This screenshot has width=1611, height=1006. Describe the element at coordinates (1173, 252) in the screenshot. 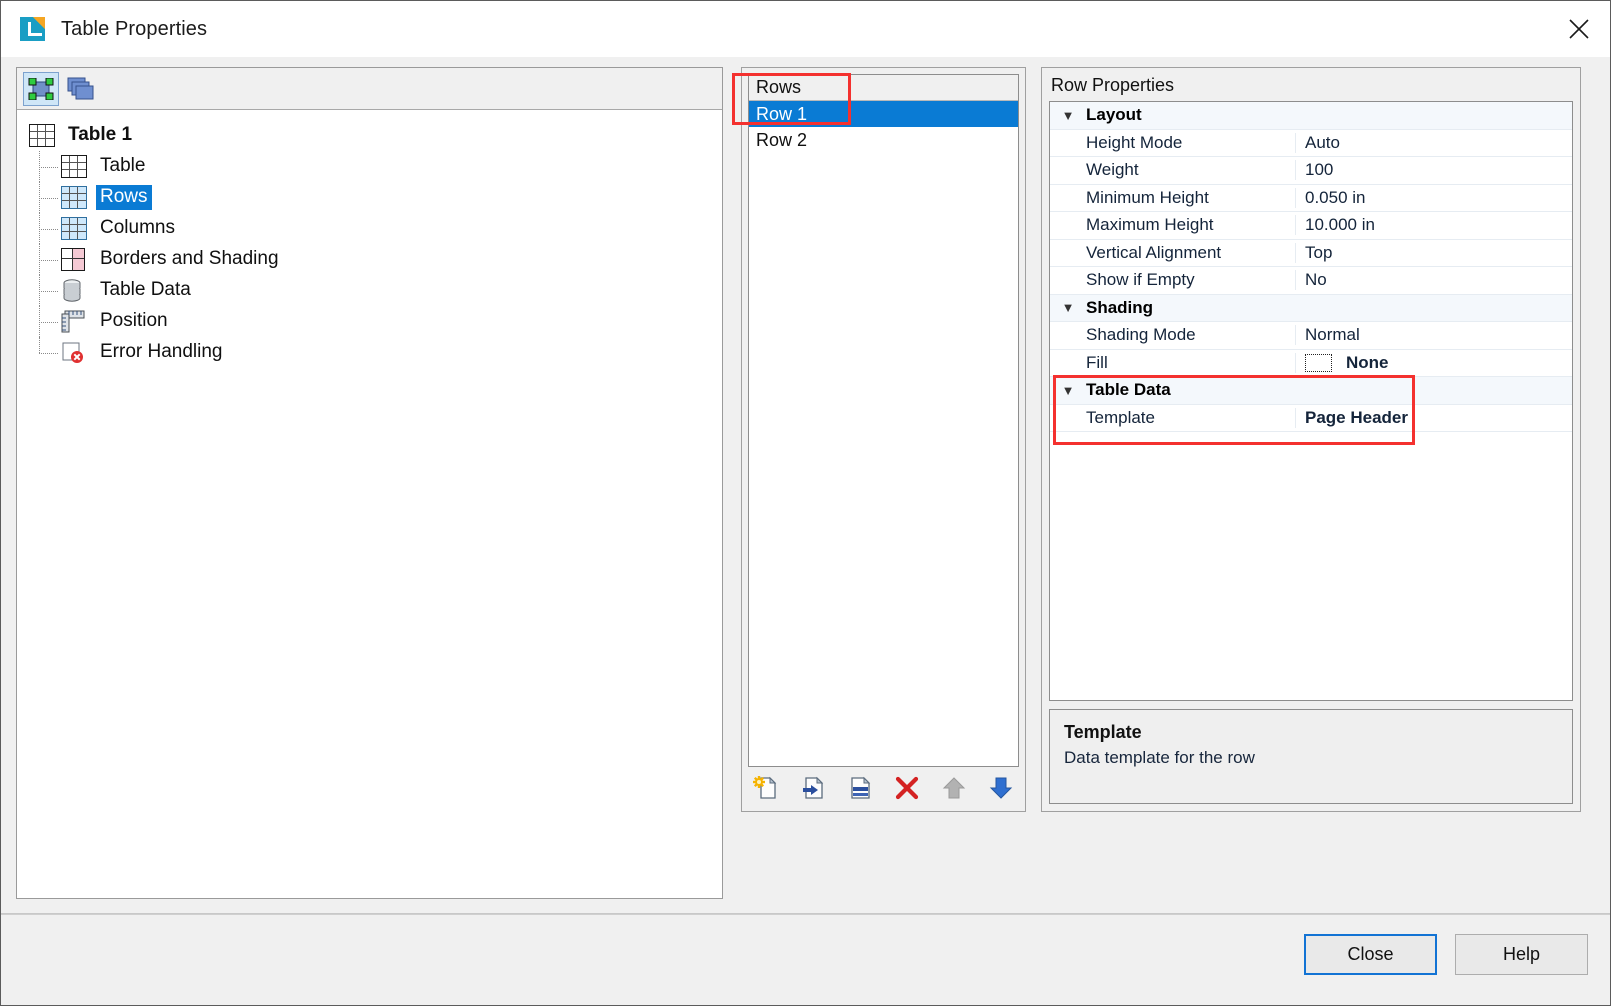

I see `property-name: Vertical Alignment` at that location.